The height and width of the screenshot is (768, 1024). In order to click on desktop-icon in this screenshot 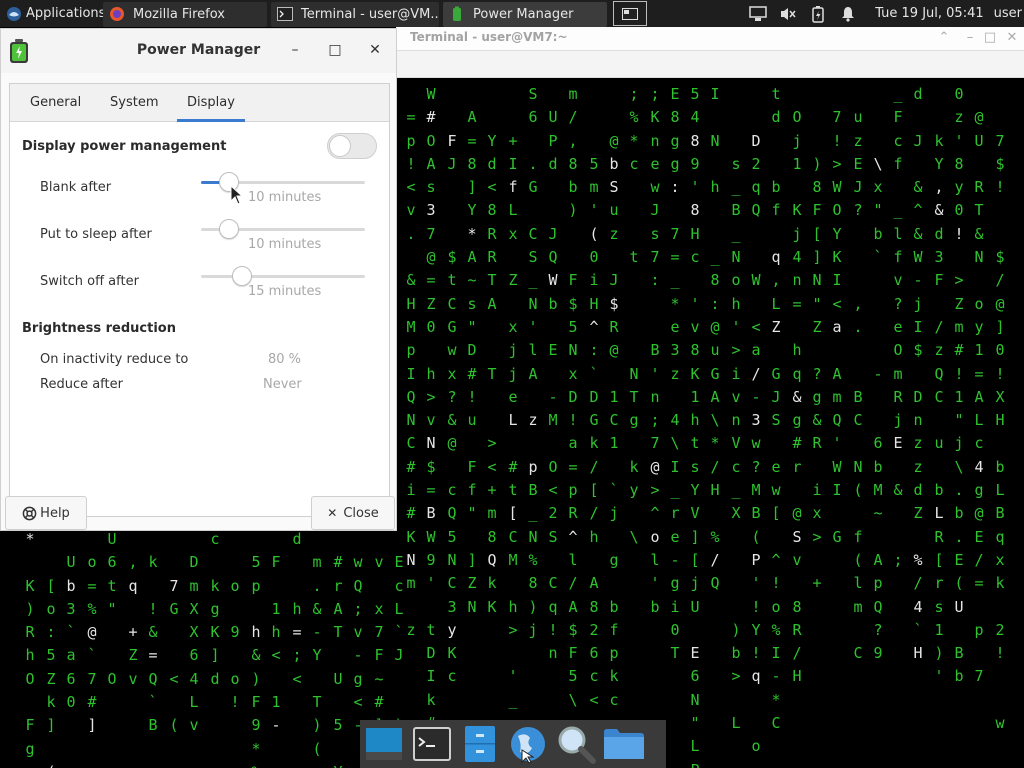, I will do `click(384, 744)`.